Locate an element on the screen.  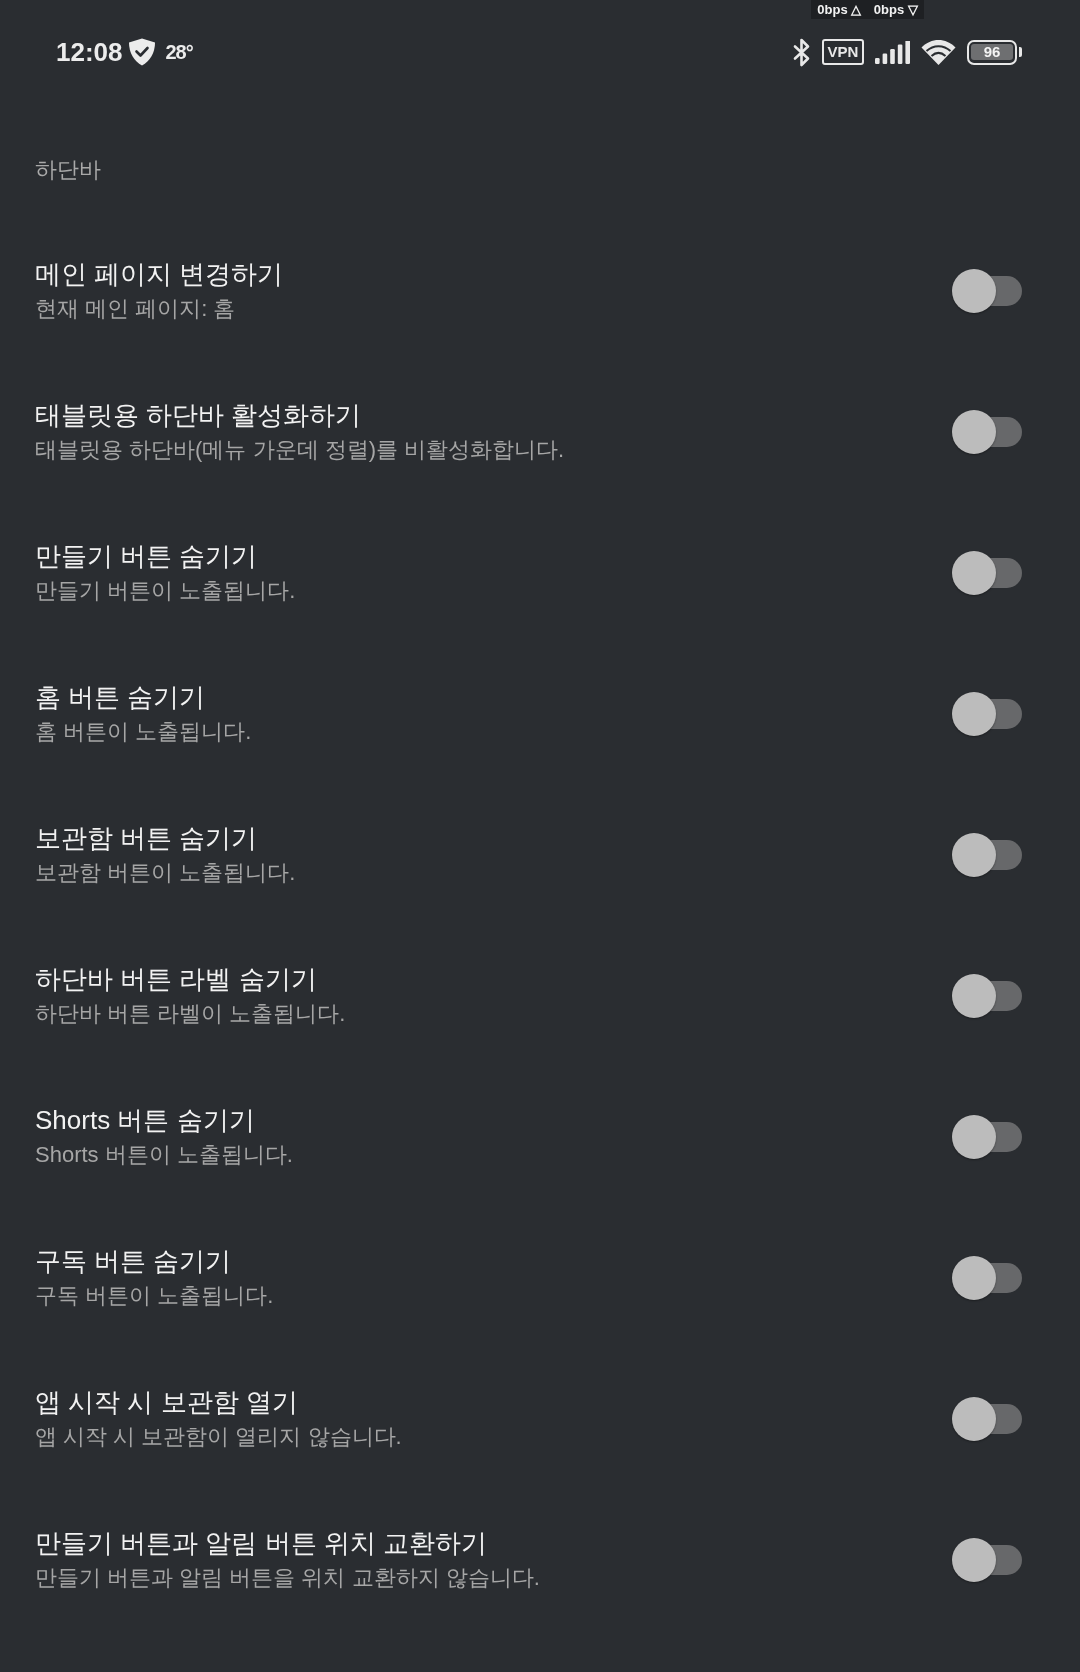
clock: 12:08 is located at coordinates (89, 52).